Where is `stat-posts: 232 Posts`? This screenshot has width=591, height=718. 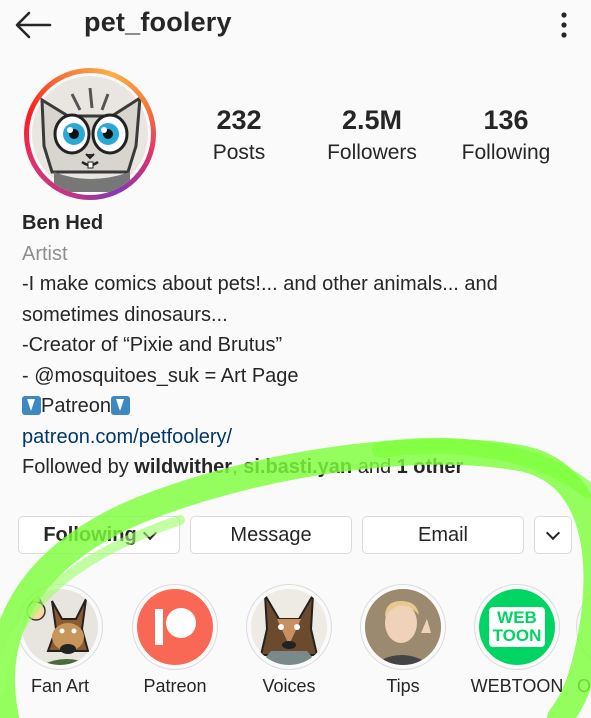 stat-posts: 232 Posts is located at coordinates (239, 136).